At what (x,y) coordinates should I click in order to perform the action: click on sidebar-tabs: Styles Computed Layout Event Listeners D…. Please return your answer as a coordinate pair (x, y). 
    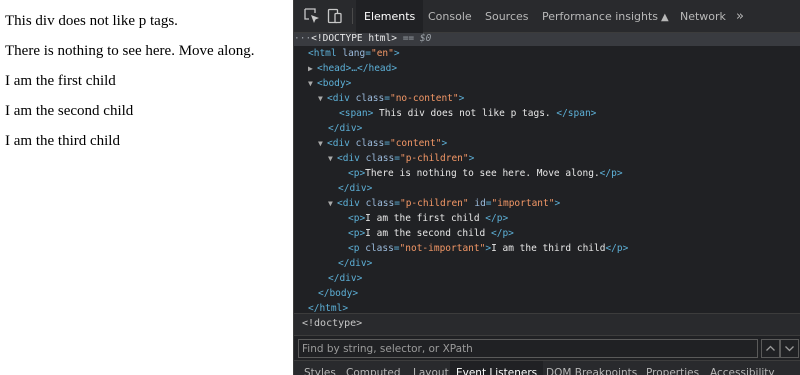
    Looking at the image, I should click on (547, 367).